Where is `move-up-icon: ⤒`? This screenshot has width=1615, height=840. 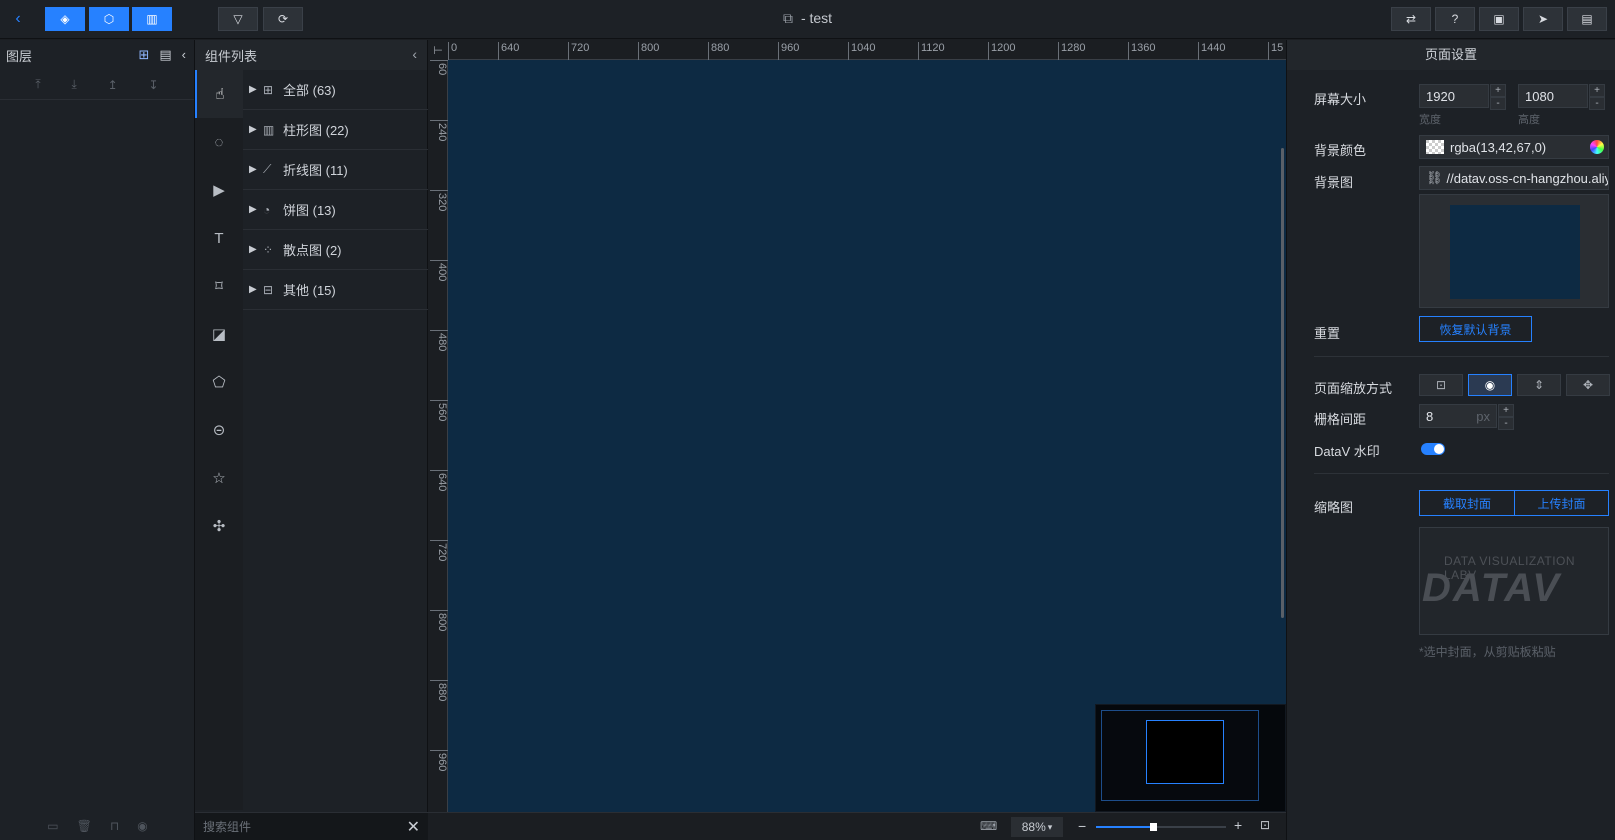 move-up-icon: ⤒ is located at coordinates (37, 84).